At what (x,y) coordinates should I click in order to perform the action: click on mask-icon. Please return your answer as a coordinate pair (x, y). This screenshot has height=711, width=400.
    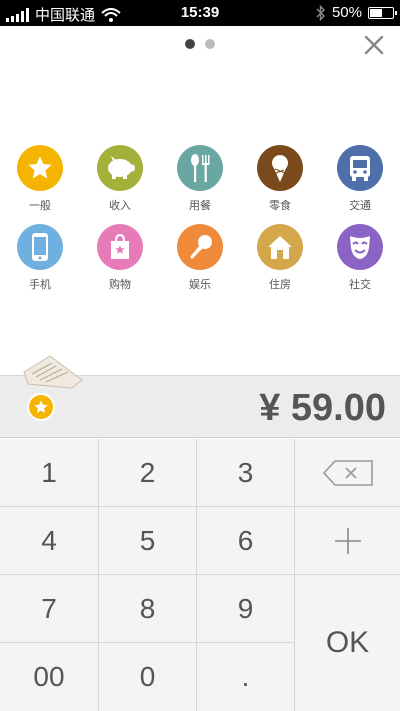
    Looking at the image, I should click on (360, 247).